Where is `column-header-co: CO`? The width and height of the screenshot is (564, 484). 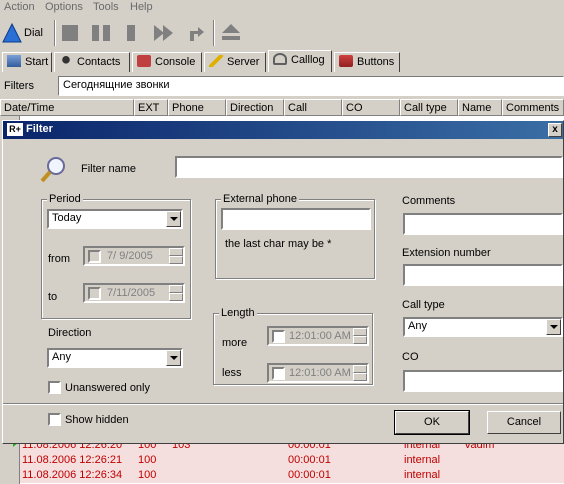
column-header-co: CO is located at coordinates (371, 107).